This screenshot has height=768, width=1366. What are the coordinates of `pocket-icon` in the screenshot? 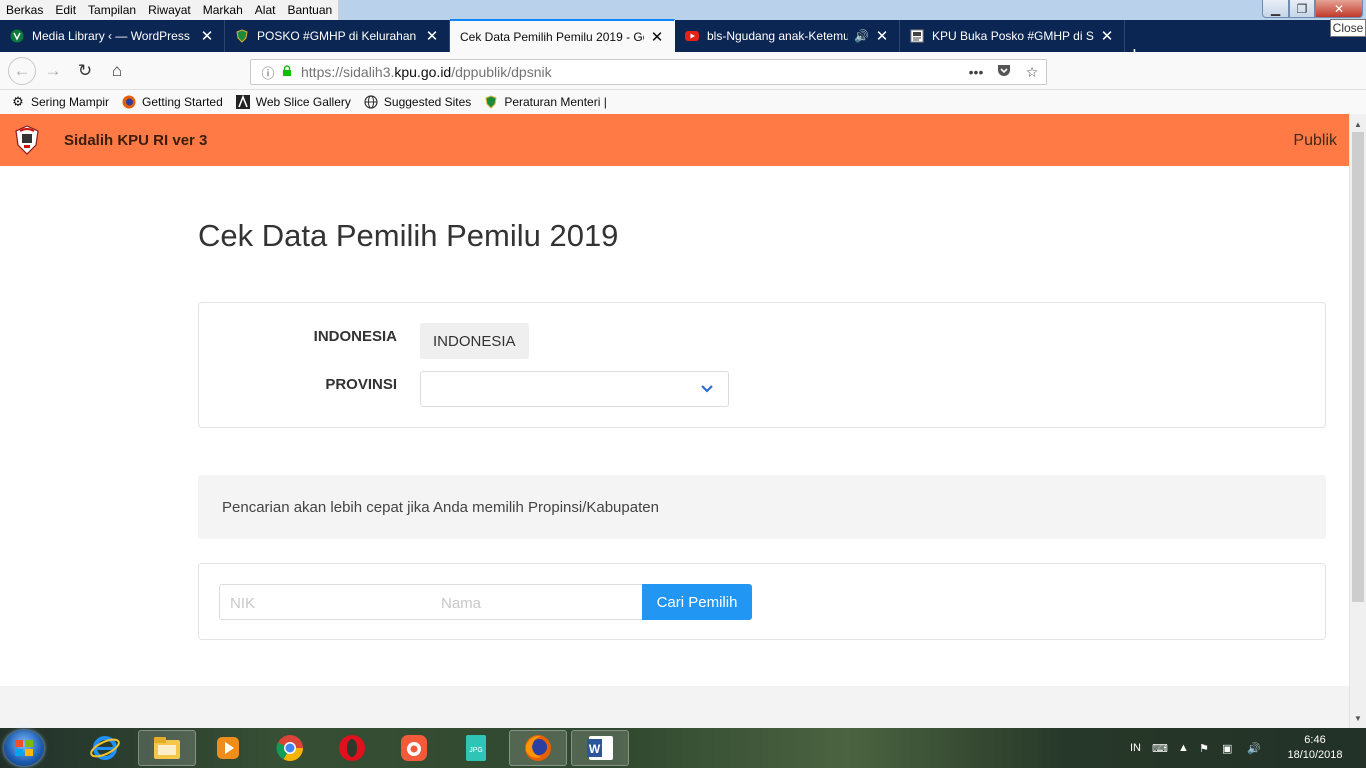 It's located at (1004, 72).